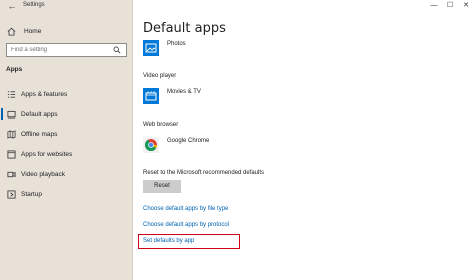 This screenshot has width=474, height=280. What do you see at coordinates (11, 154) in the screenshot?
I see `link-window-icon` at bounding box center [11, 154].